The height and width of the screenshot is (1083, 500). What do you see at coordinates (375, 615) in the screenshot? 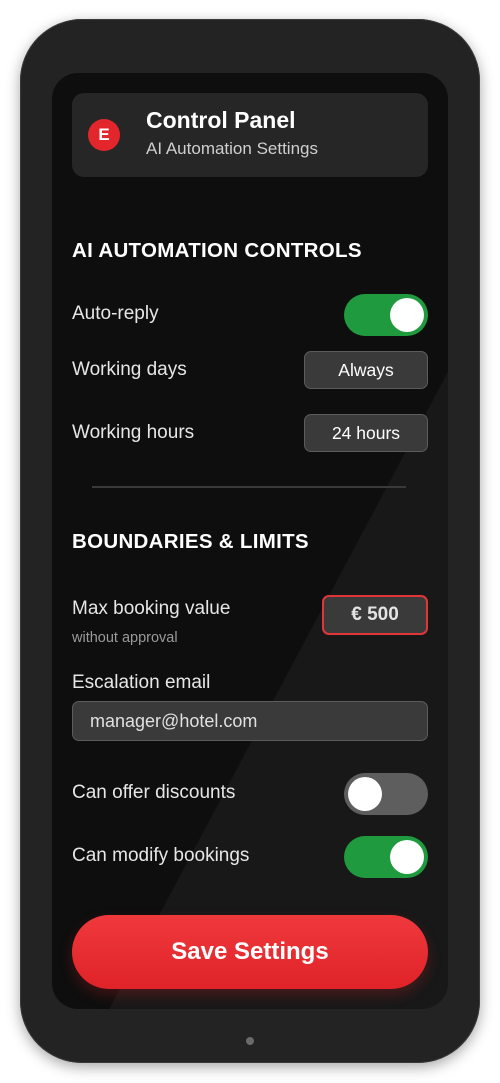
I see `max-booking-value-input: € 500` at bounding box center [375, 615].